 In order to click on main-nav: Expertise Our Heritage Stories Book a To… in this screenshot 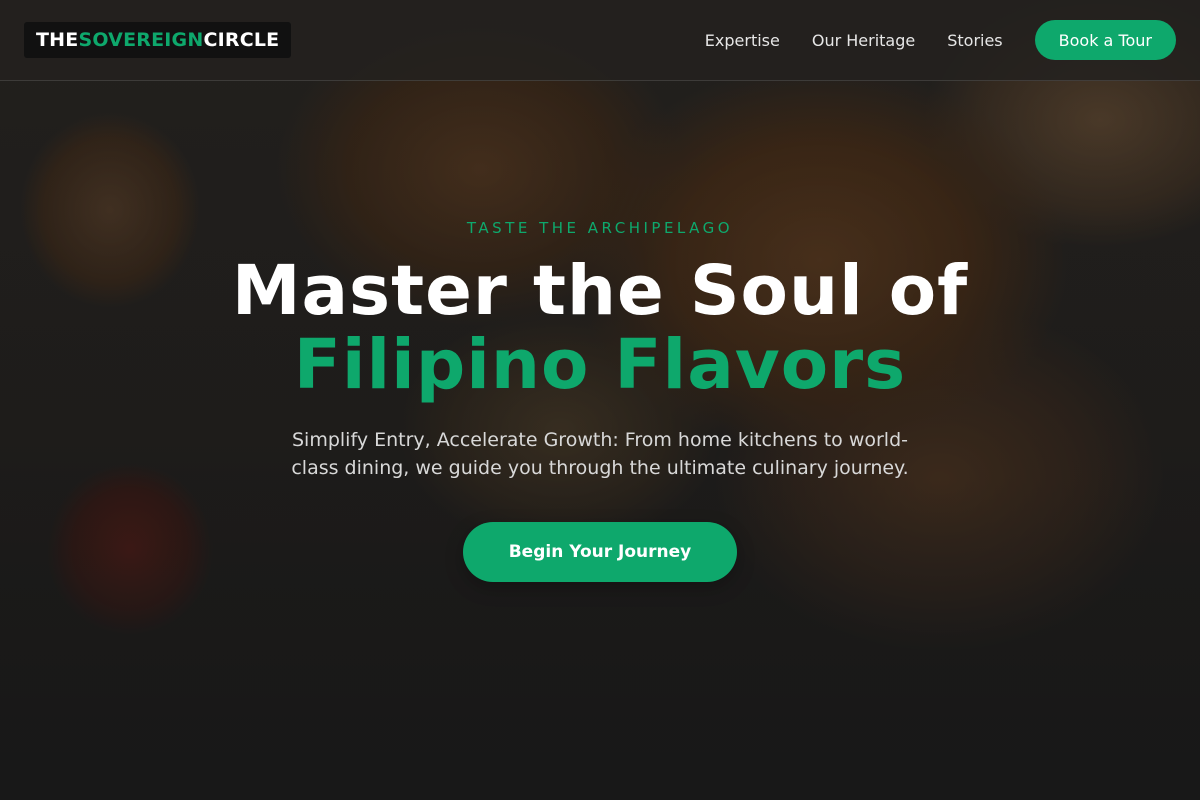, I will do `click(940, 40)`.